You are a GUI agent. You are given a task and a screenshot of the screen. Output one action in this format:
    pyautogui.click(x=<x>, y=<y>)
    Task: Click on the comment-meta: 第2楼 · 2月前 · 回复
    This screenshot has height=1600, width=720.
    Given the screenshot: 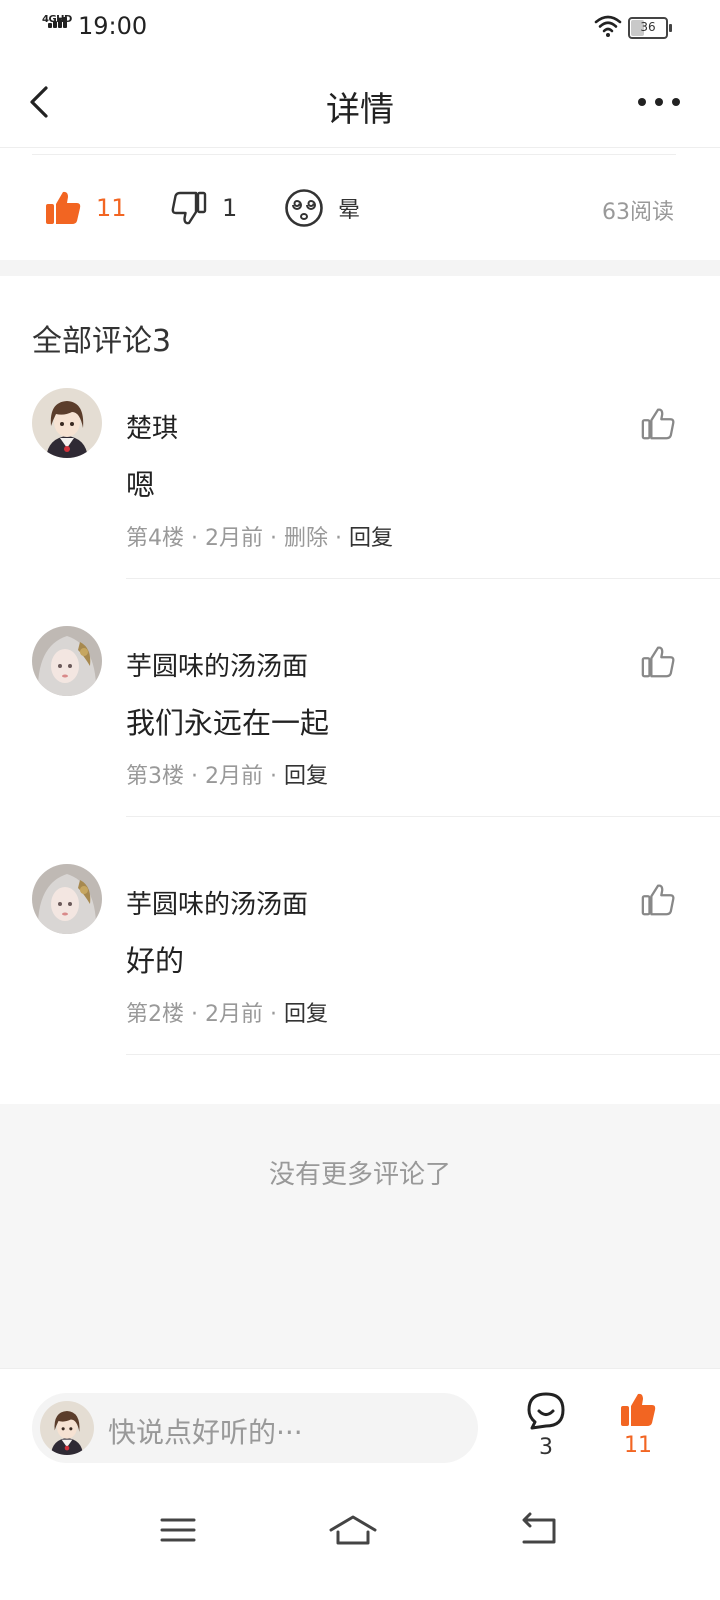 What is the action you would take?
    pyautogui.click(x=227, y=1014)
    